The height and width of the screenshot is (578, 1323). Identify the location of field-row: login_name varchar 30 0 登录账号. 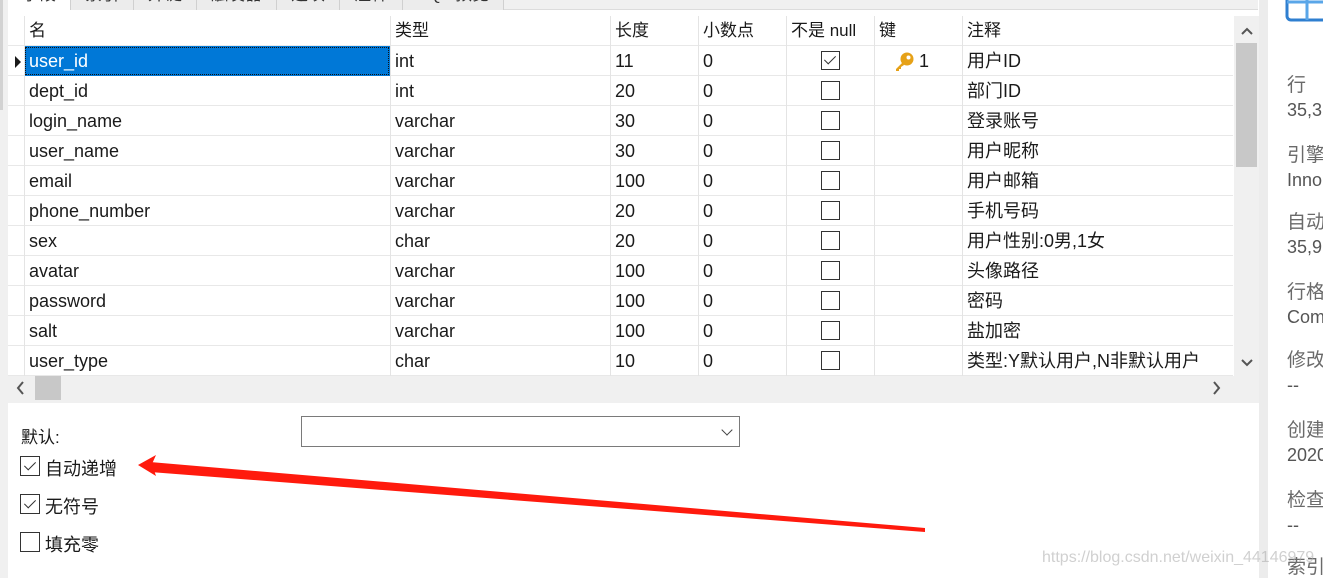
(620, 121).